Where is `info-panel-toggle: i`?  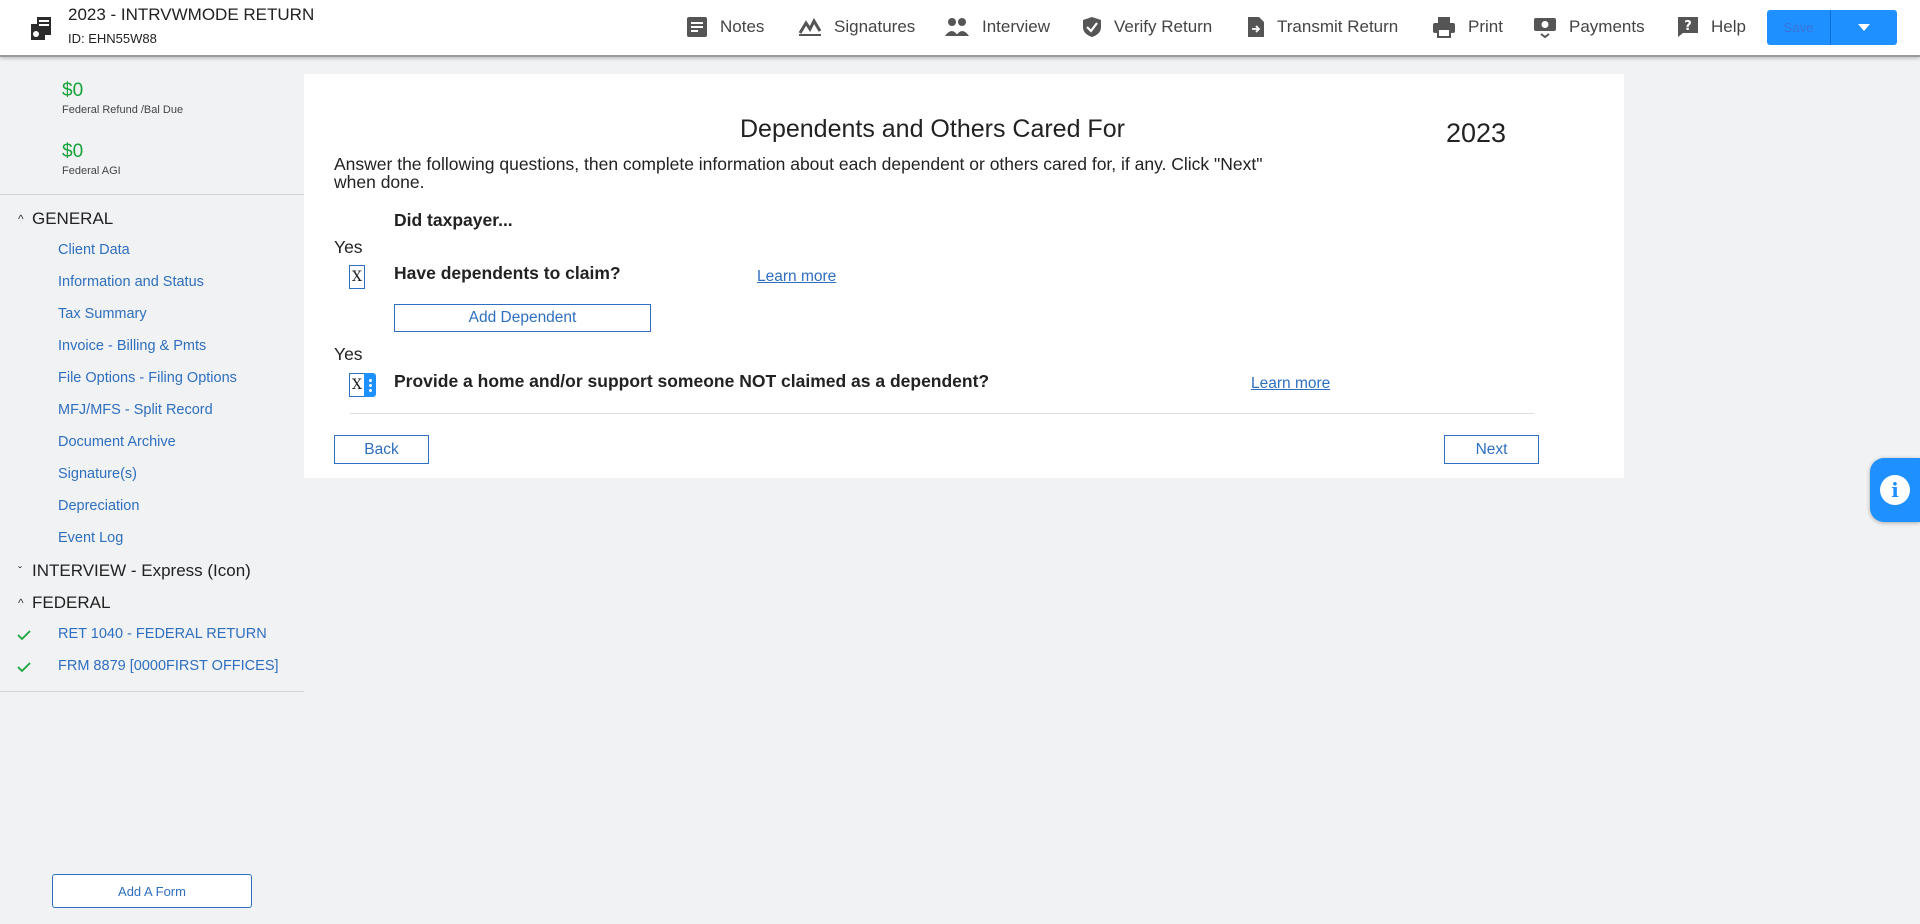 info-panel-toggle: i is located at coordinates (1895, 490).